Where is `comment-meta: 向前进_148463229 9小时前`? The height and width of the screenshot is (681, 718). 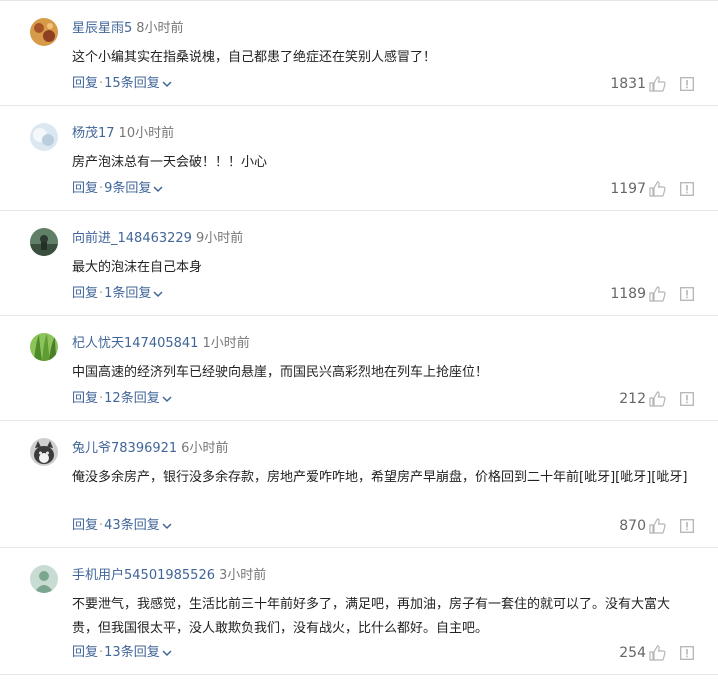 comment-meta: 向前进_148463229 9小时前 is located at coordinates (157, 239).